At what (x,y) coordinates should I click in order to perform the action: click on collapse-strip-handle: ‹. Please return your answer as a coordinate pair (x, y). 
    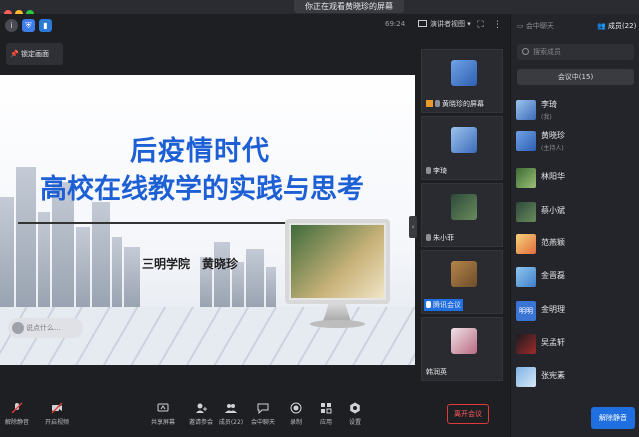
    Looking at the image, I should click on (413, 227).